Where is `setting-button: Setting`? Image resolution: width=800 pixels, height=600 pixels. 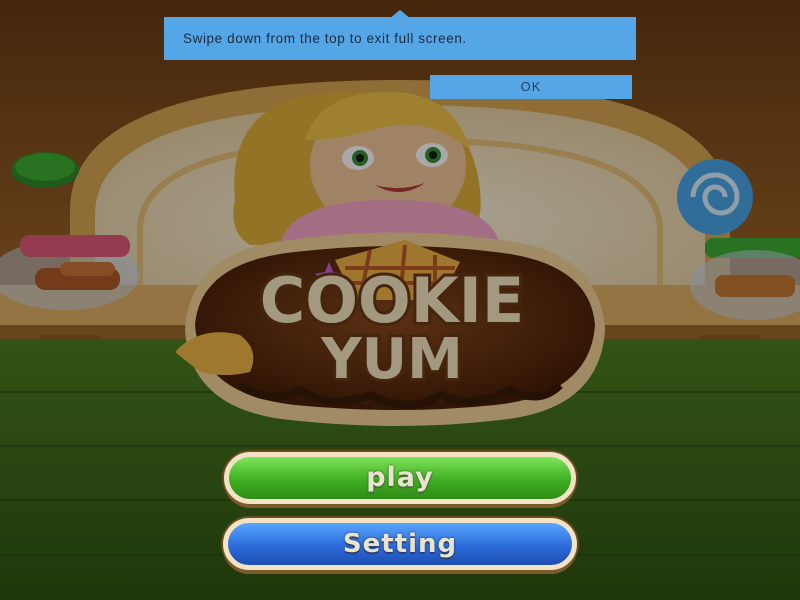 setting-button: Setting is located at coordinates (400, 544).